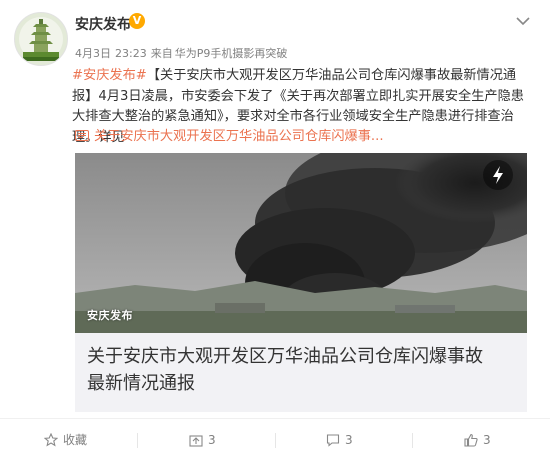 The height and width of the screenshot is (462, 550). Describe the element at coordinates (196, 441) in the screenshot. I see `repost-icon` at that location.